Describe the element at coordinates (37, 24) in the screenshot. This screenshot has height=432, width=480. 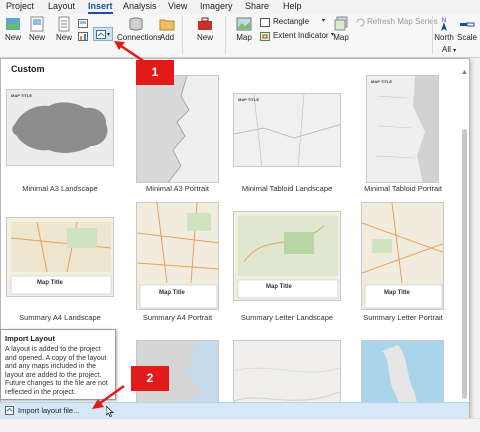
I see `layout-icon` at that location.